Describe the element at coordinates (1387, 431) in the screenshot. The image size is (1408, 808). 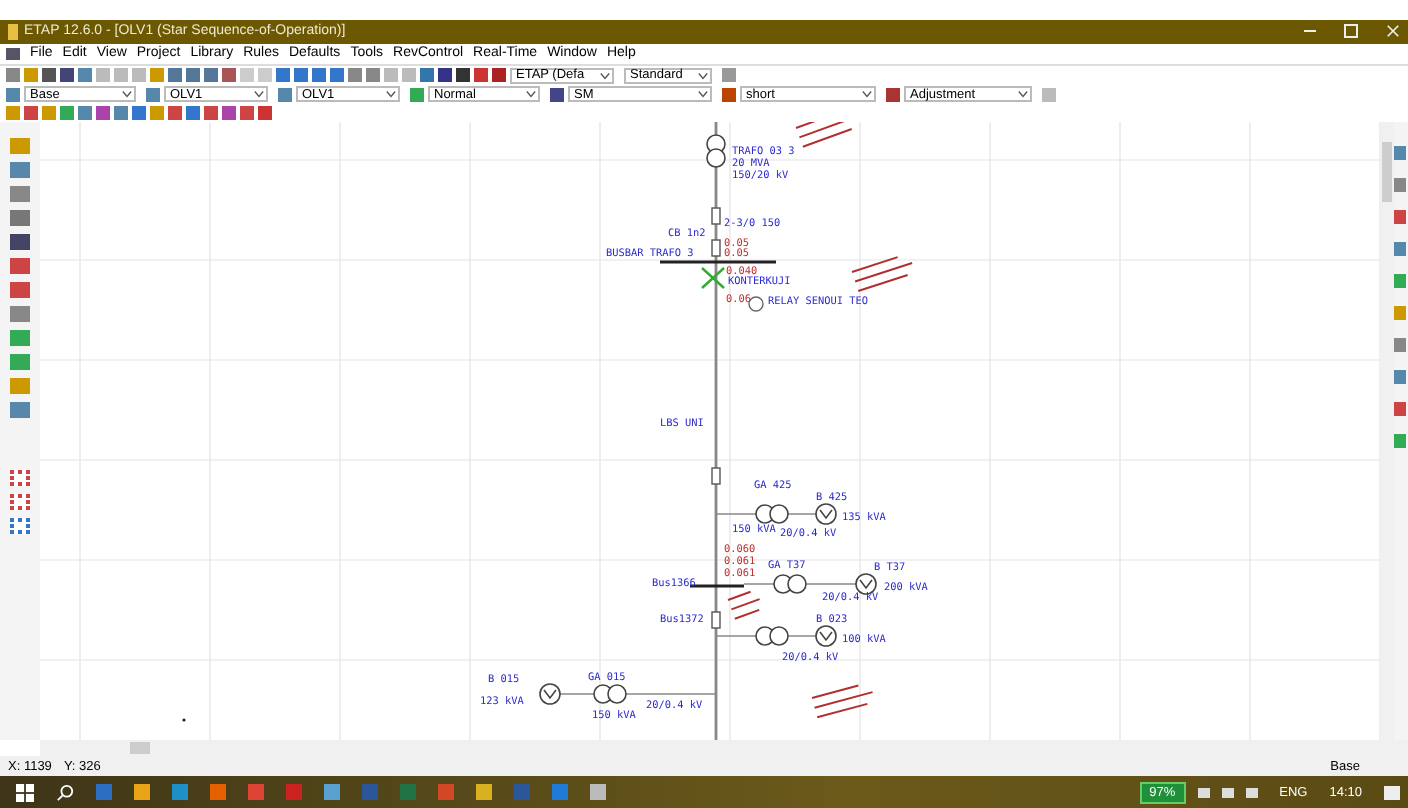
I see `vertical-scrollbar` at that location.